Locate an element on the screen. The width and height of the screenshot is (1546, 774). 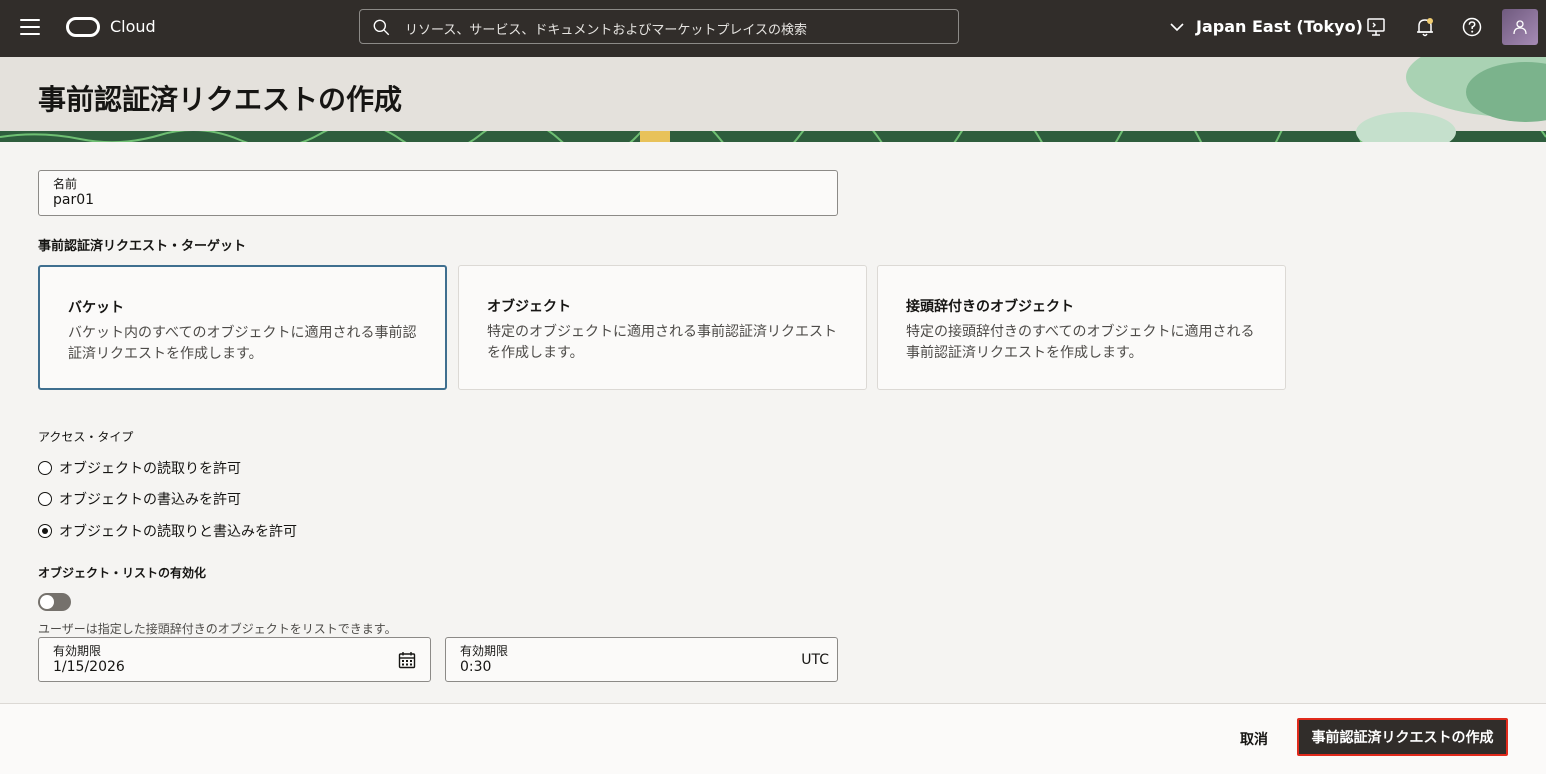
create-par-button: 事前認証済リクエストの作成 is located at coordinates (1402, 737).